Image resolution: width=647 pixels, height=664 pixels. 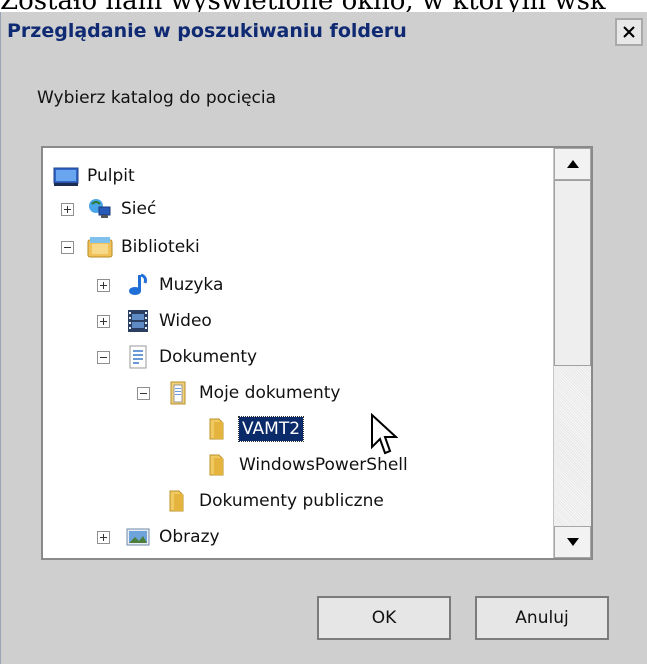 I want to click on video-icon, so click(x=138, y=321).